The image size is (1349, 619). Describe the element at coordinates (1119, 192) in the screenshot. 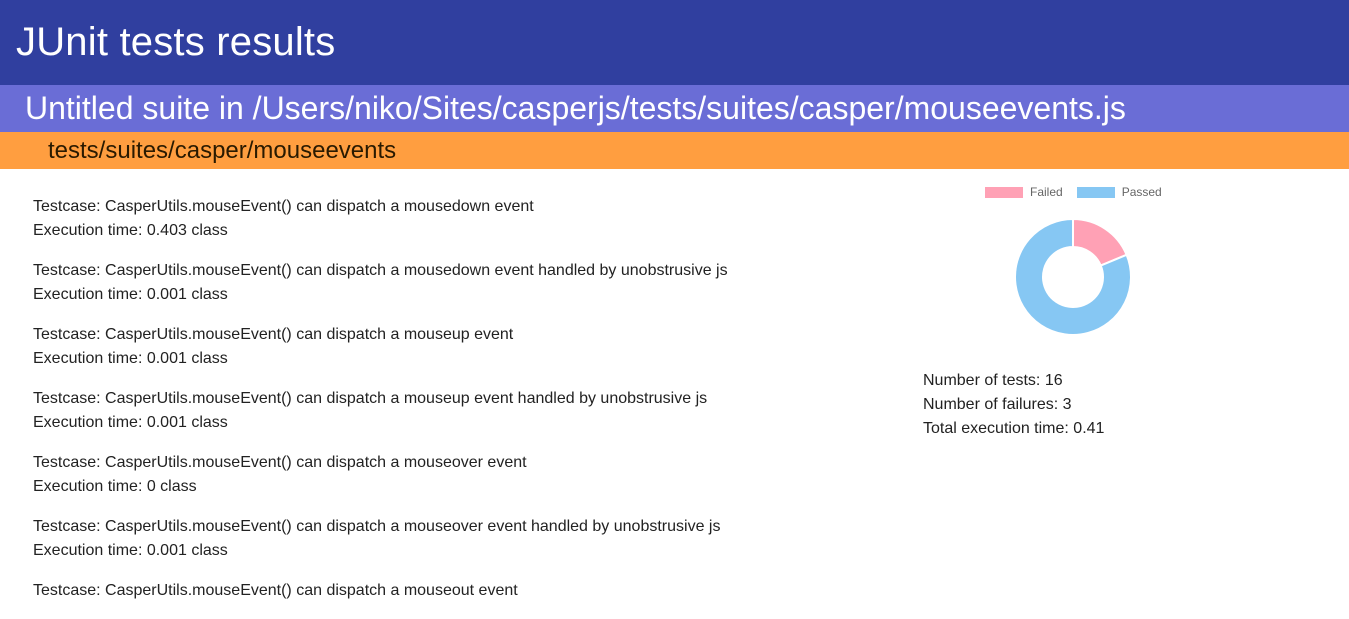

I see `legend-item-passed: Passed` at that location.